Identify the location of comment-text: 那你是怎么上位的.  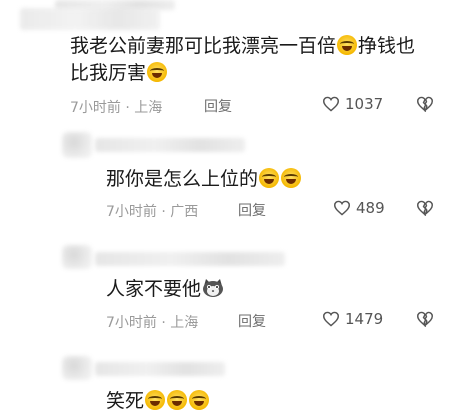
(204, 179).